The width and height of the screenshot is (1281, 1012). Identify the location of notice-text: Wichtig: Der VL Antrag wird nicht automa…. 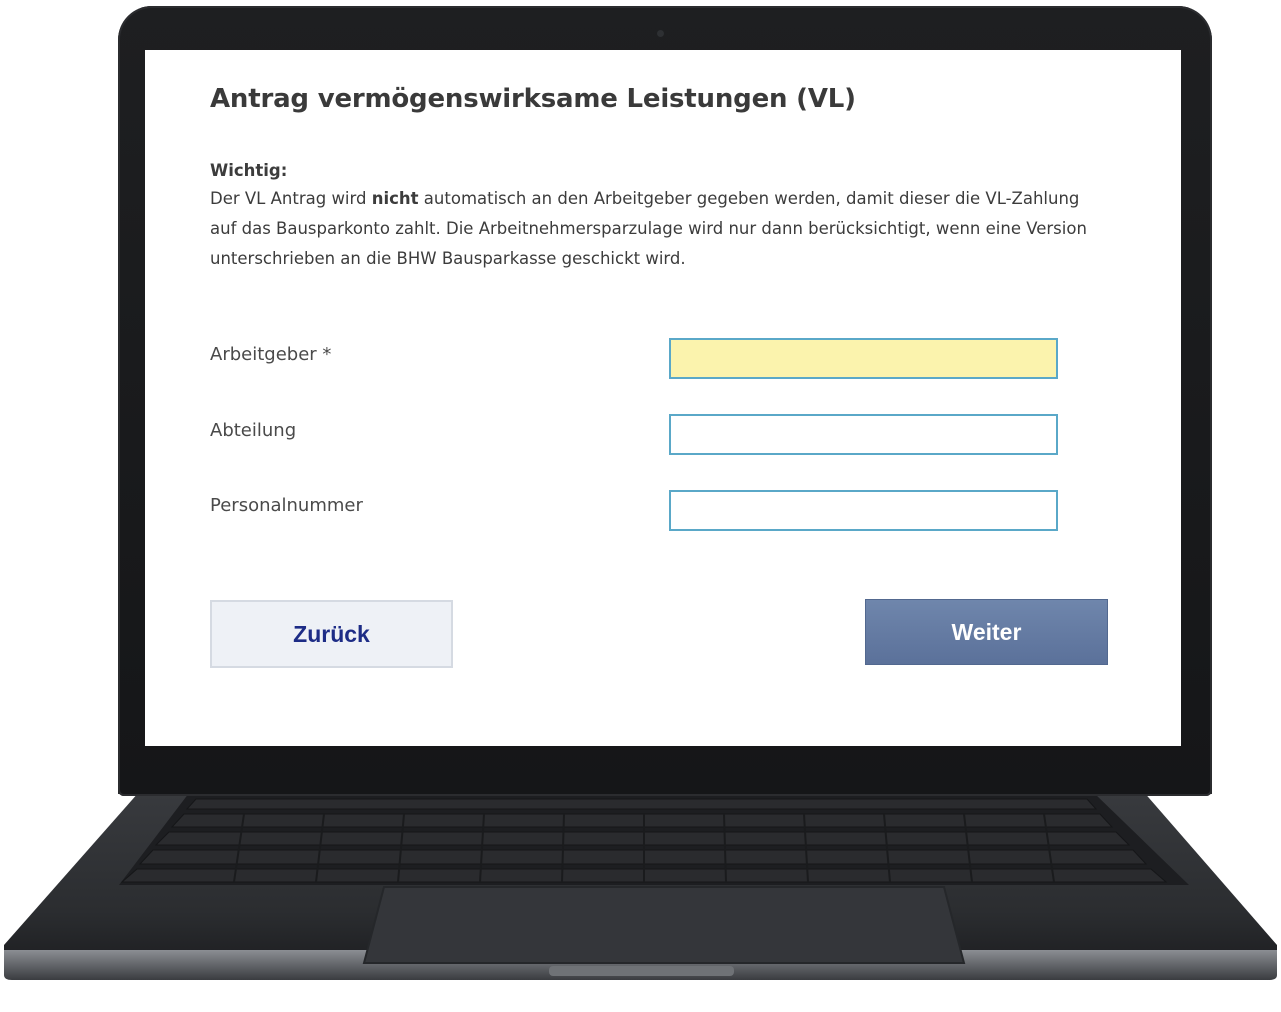
(660, 216).